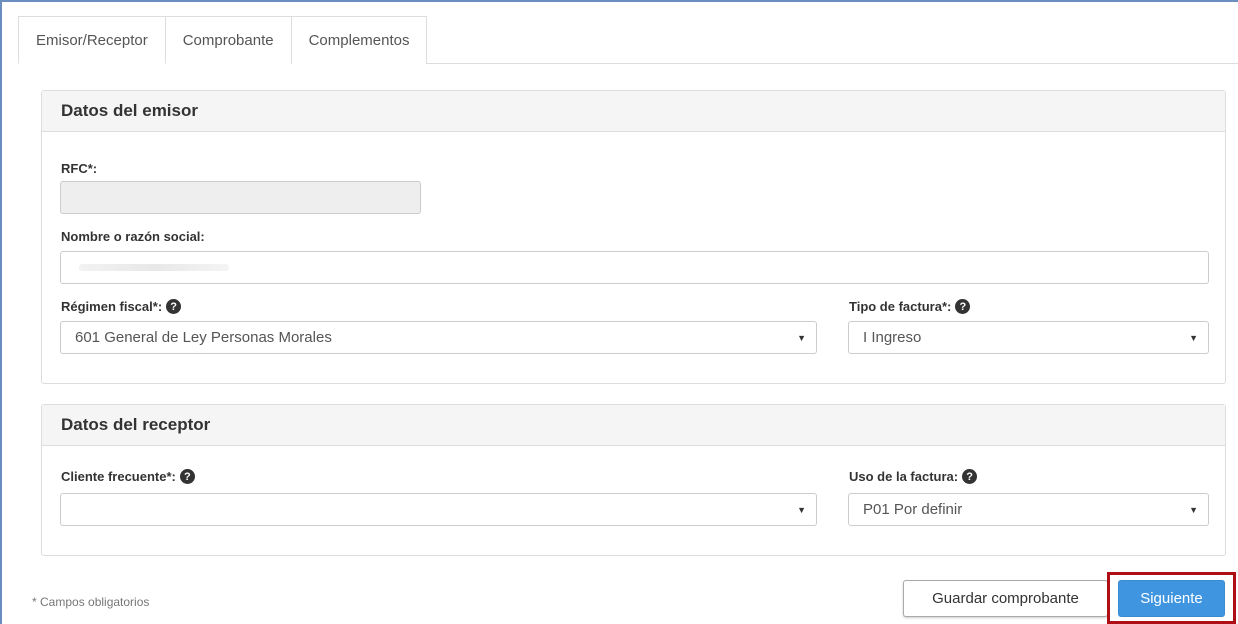 This screenshot has height=624, width=1238. Describe the element at coordinates (900, 306) in the screenshot. I see `tipo-label-text: Tipo de factura*:` at that location.